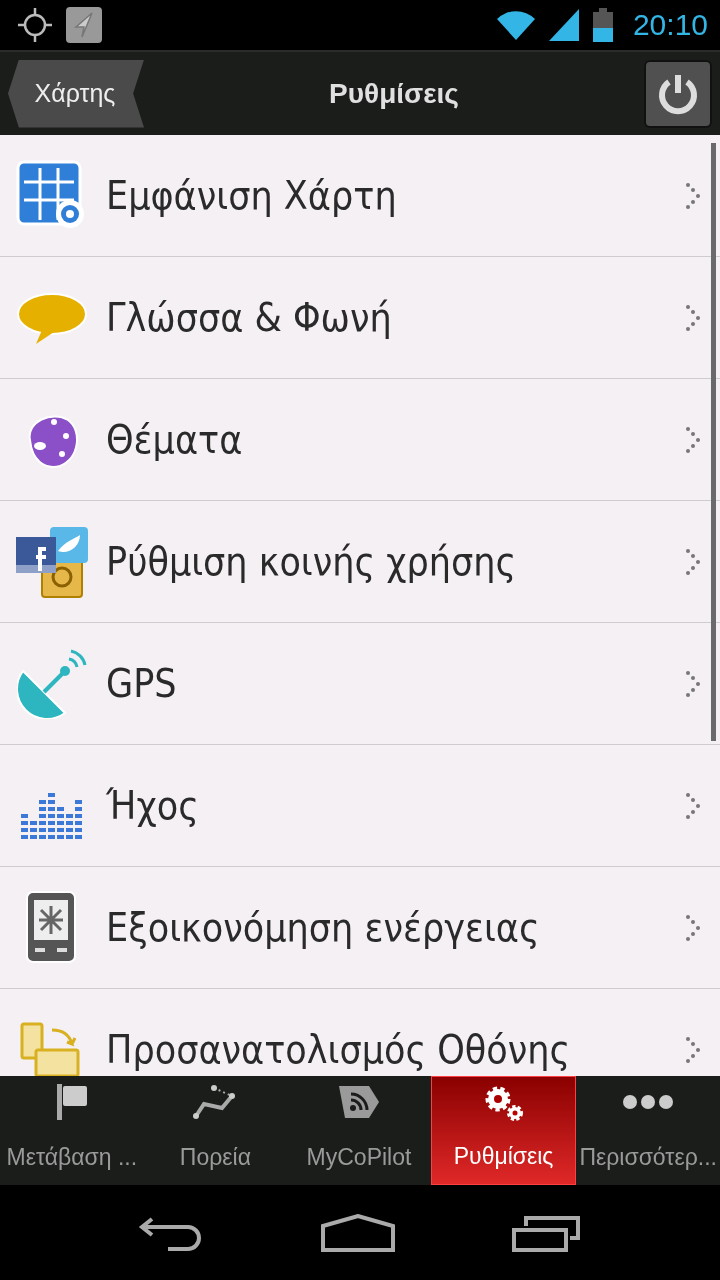 The image size is (720, 1280). I want to click on gps-icon, so click(35, 25).